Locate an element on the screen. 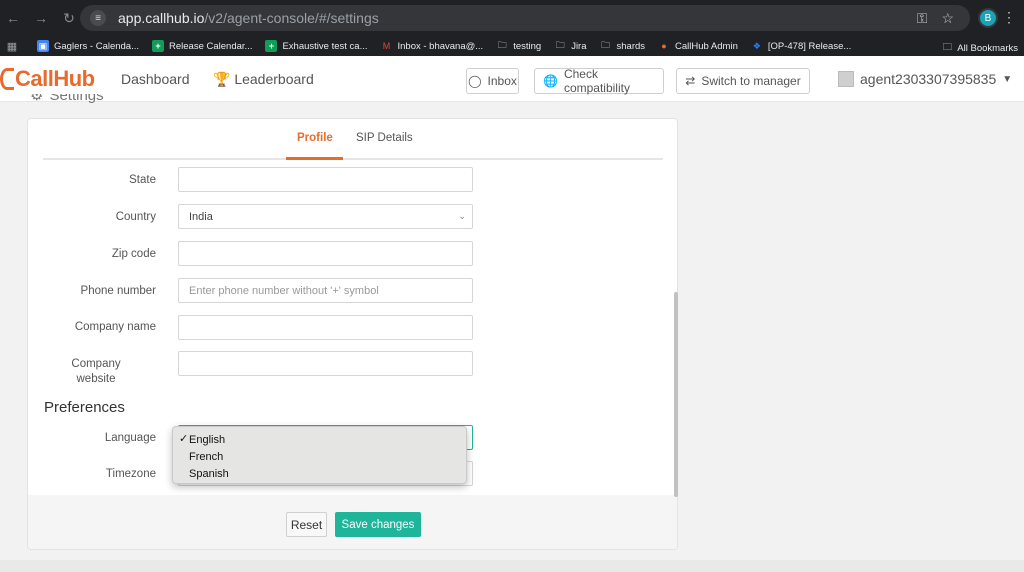 This screenshot has width=1024, height=572. active-tab-indicator is located at coordinates (314, 158).